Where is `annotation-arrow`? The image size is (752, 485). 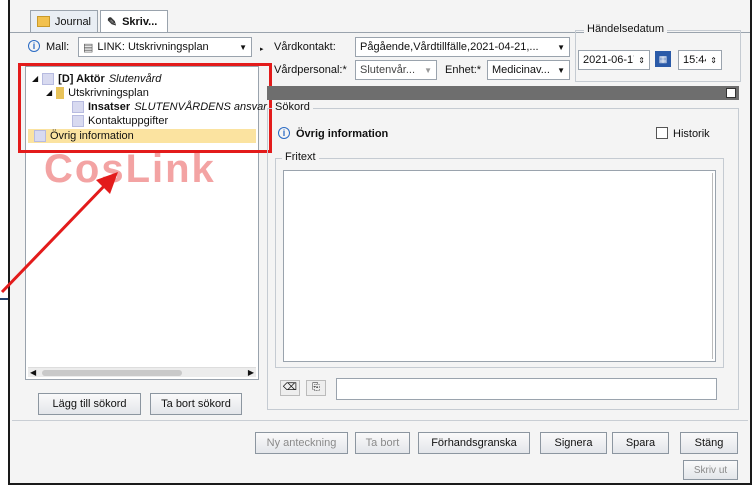 annotation-arrow is located at coordinates (59, 233).